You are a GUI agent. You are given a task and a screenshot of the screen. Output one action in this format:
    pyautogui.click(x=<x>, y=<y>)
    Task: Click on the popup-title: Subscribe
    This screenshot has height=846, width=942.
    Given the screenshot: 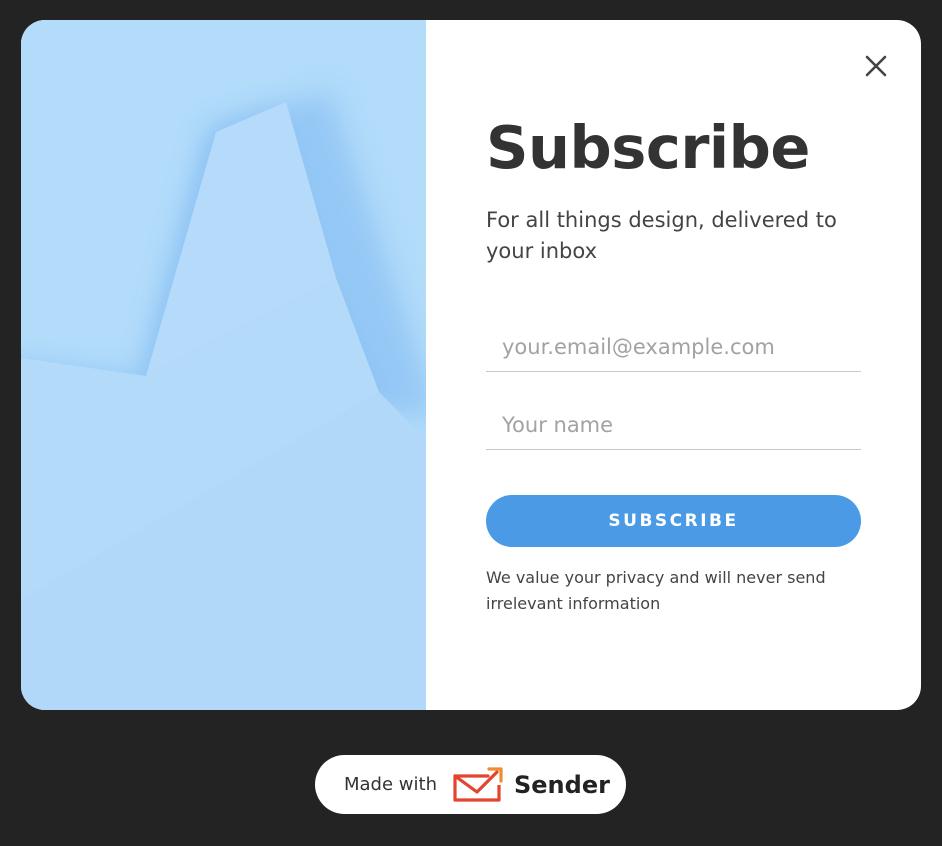 What is the action you would take?
    pyautogui.click(x=648, y=147)
    